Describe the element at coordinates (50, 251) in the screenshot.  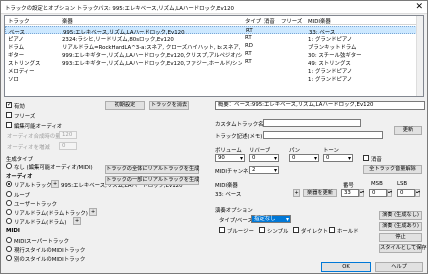
I see `midi-style-label: 現行スタイルのMIDIトラック` at that location.